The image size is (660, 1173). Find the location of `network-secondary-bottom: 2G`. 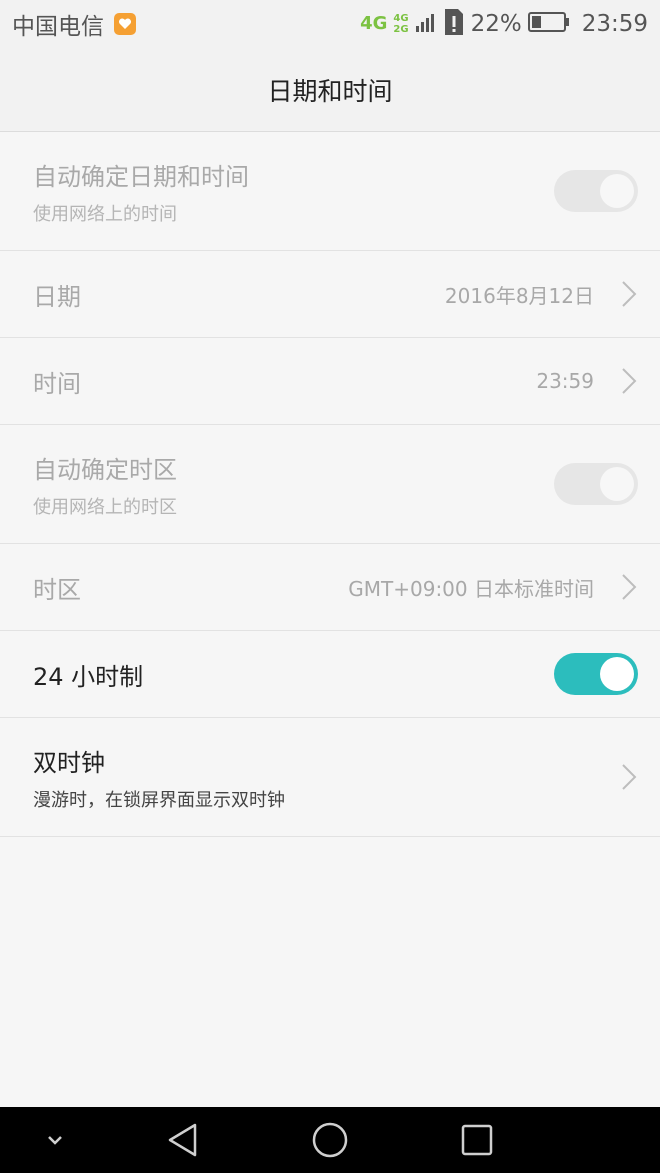

network-secondary-bottom: 2G is located at coordinates (401, 29).